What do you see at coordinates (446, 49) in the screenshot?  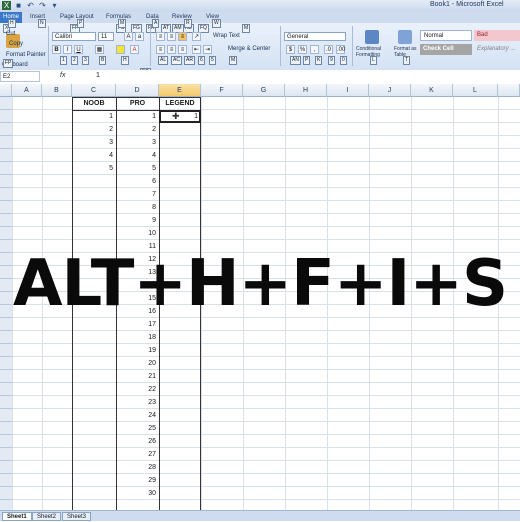 I see `style-check-cell: Check Cell` at bounding box center [446, 49].